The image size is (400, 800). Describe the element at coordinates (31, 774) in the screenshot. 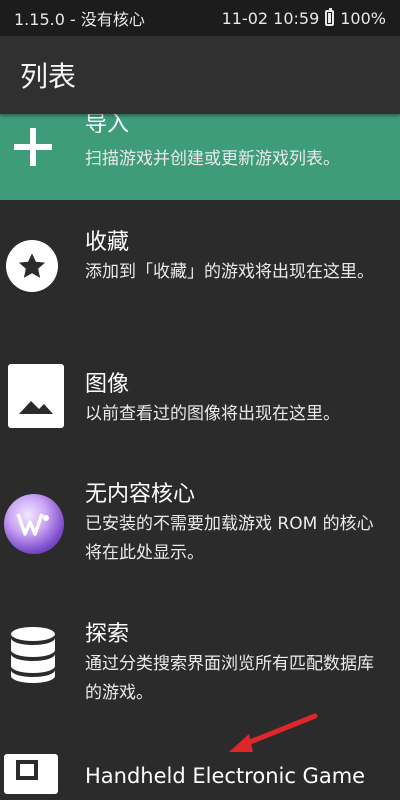

I see `handheld-icon` at that location.